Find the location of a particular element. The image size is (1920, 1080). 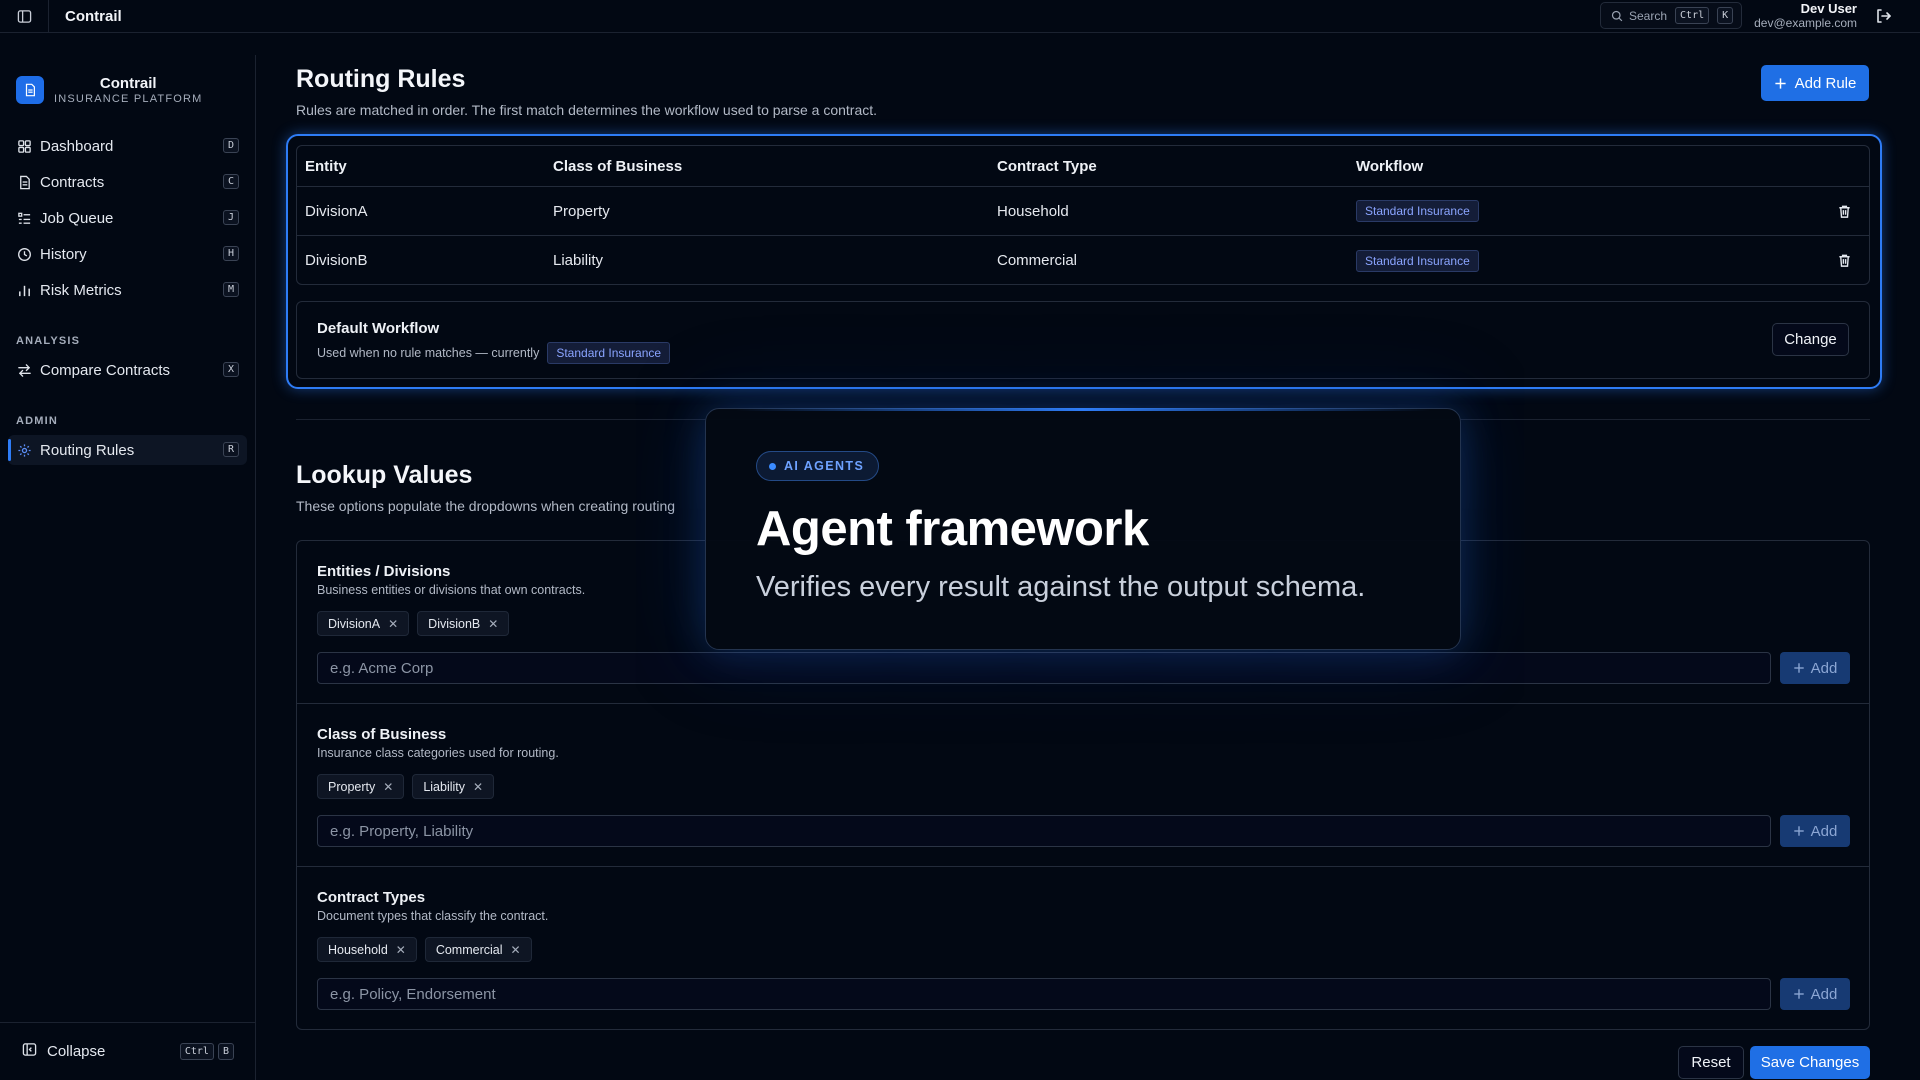

sidebar-item-compare-contracts: Compare Contracts X is located at coordinates (127, 370).